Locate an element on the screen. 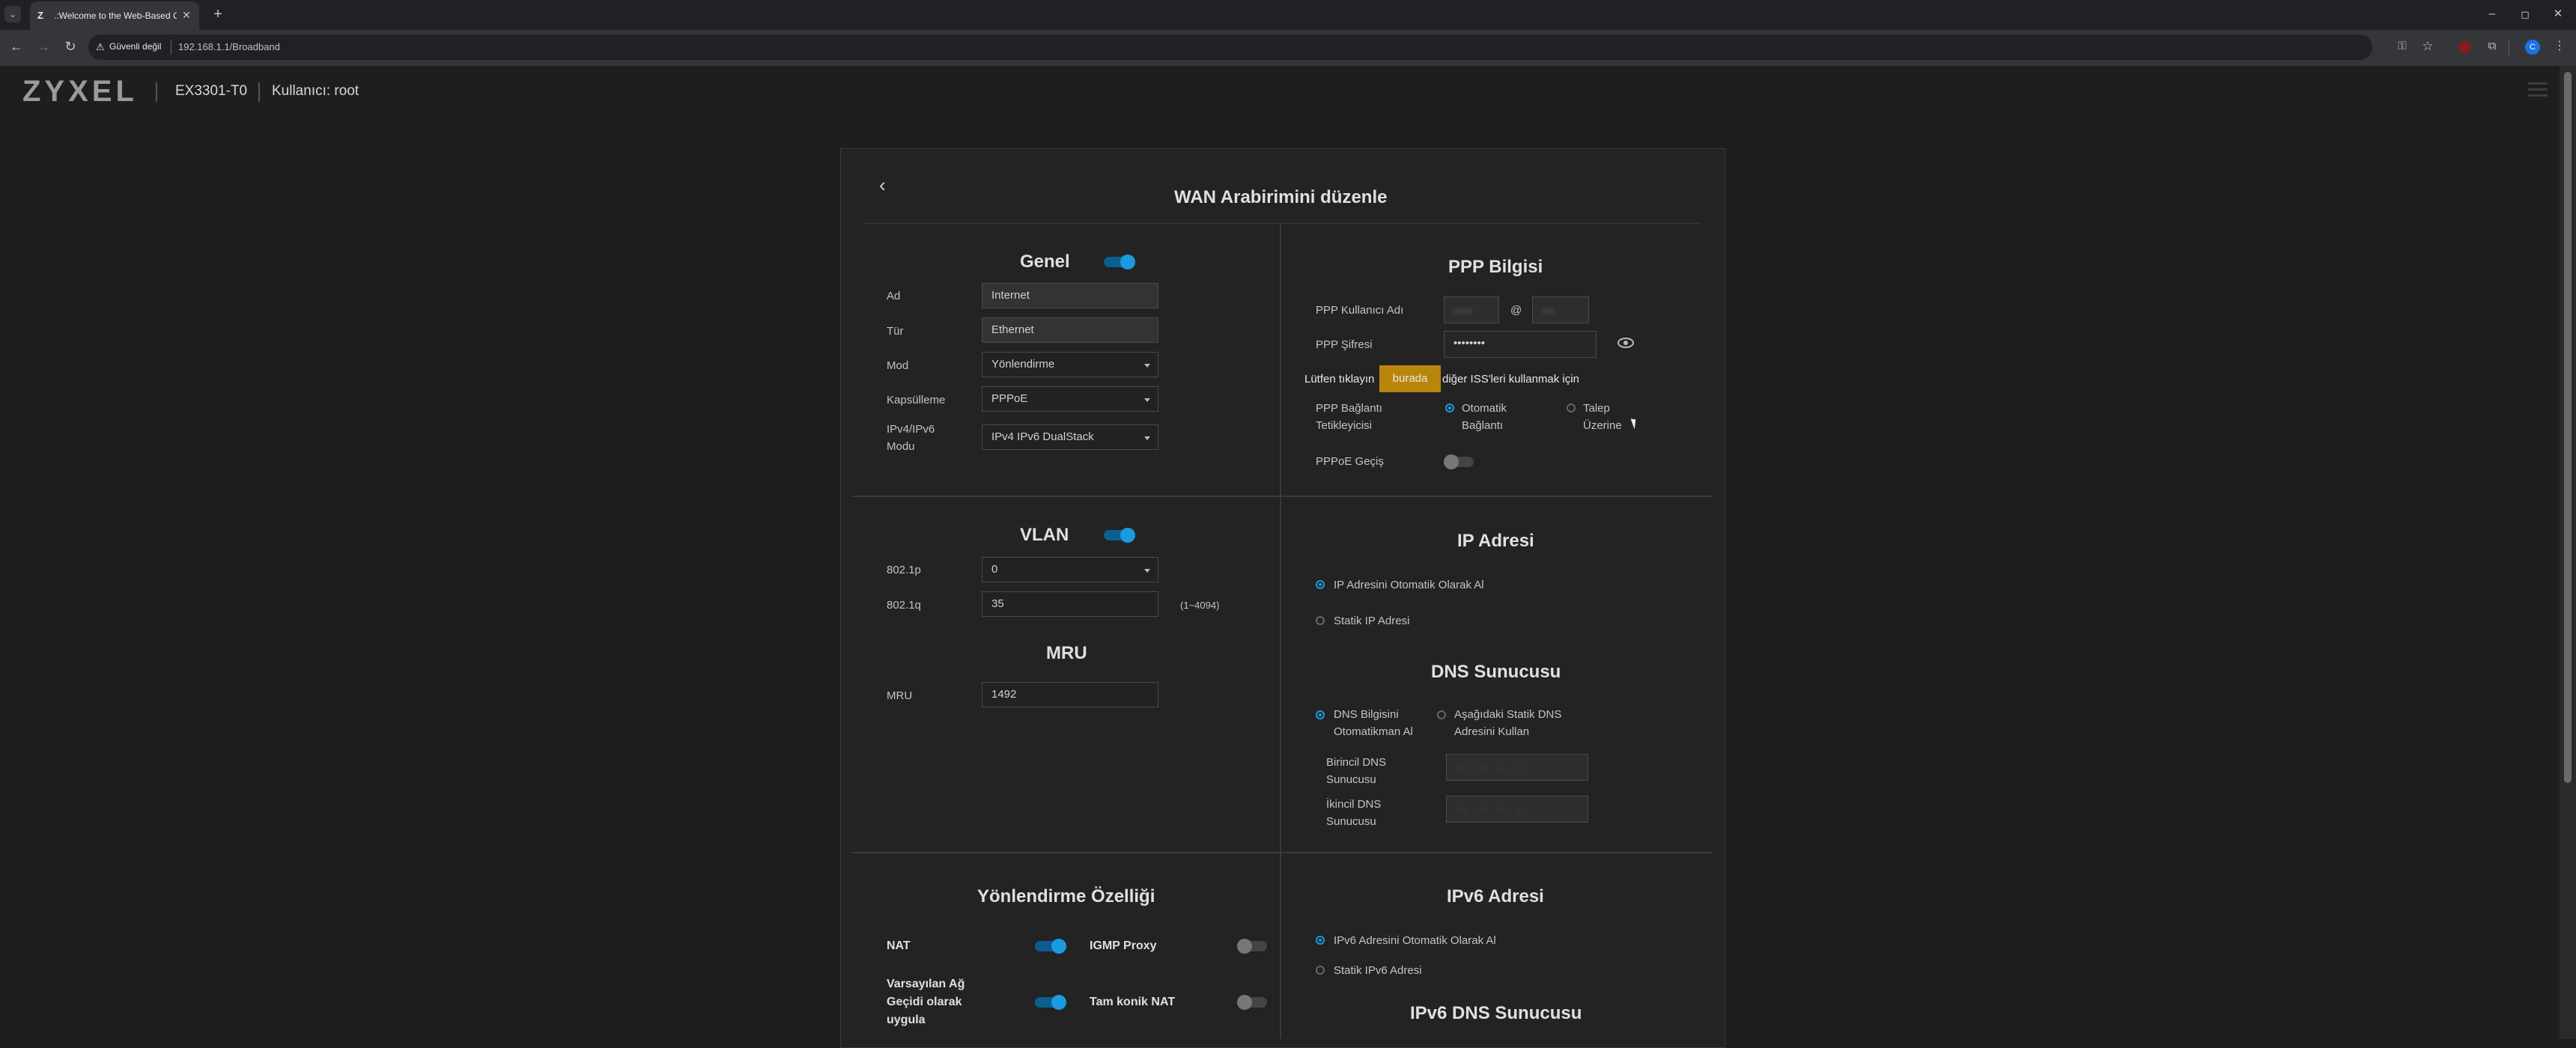  default-gateway-label-line3: uygula is located at coordinates (906, 1020).